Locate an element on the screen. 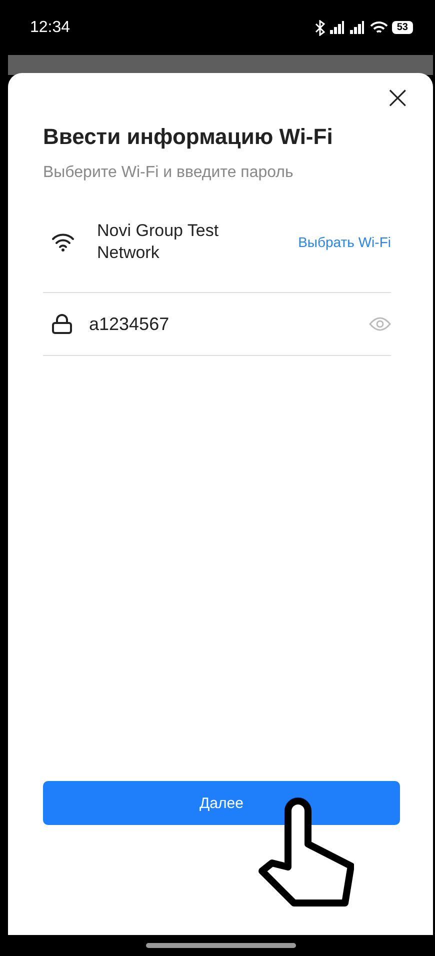 This screenshot has width=435, height=956. network-name: Novi Group Test Network is located at coordinates (158, 242).